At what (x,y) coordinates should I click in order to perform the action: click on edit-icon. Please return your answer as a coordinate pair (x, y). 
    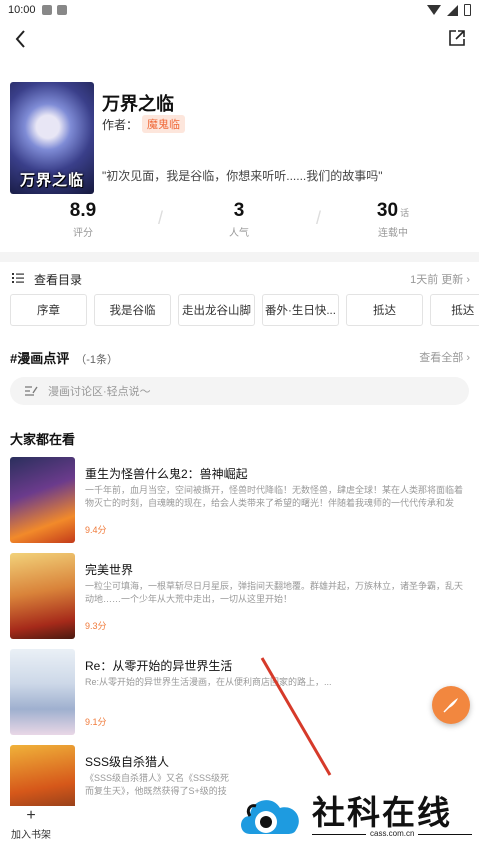
    Looking at the image, I should click on (31, 391).